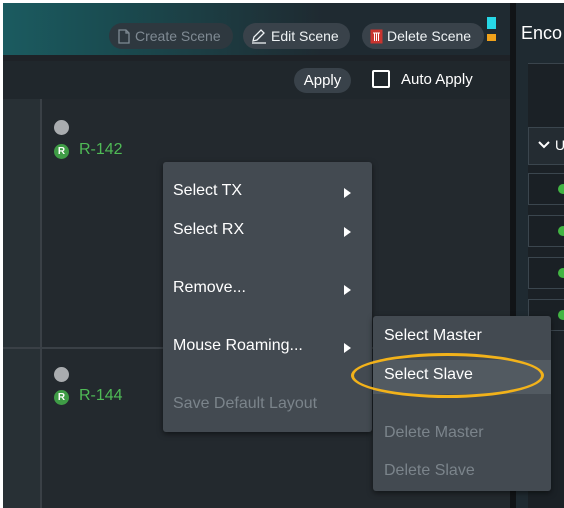 The width and height of the screenshot is (564, 508). Describe the element at coordinates (491, 23) in the screenshot. I see `status-indicator-cyan` at that location.